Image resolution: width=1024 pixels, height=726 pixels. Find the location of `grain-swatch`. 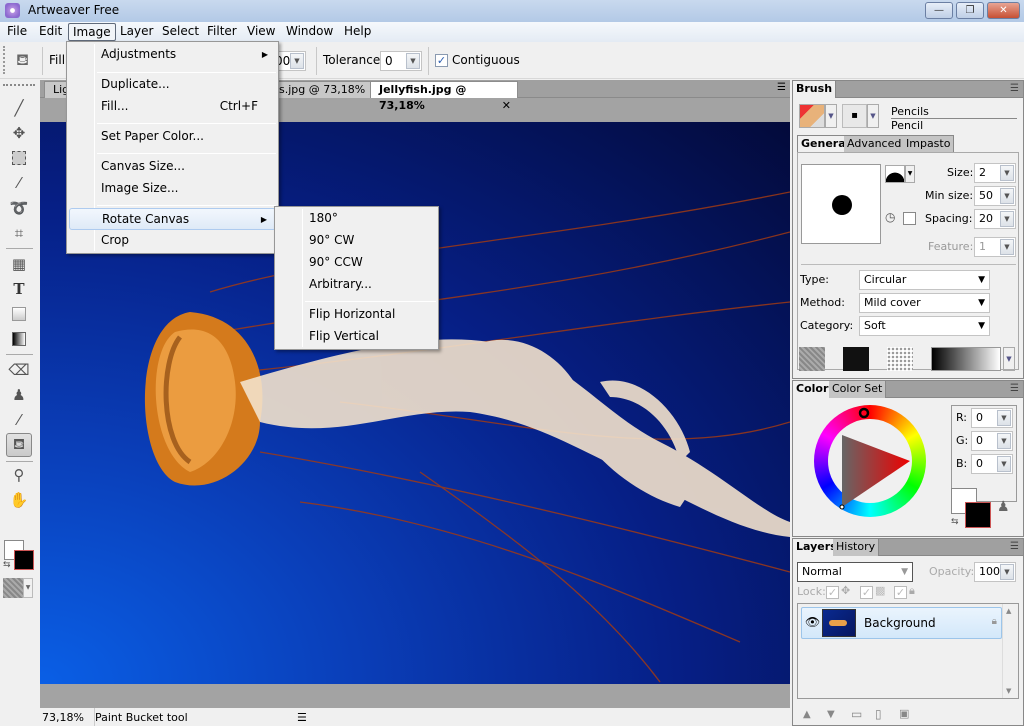

grain-swatch is located at coordinates (856, 359).